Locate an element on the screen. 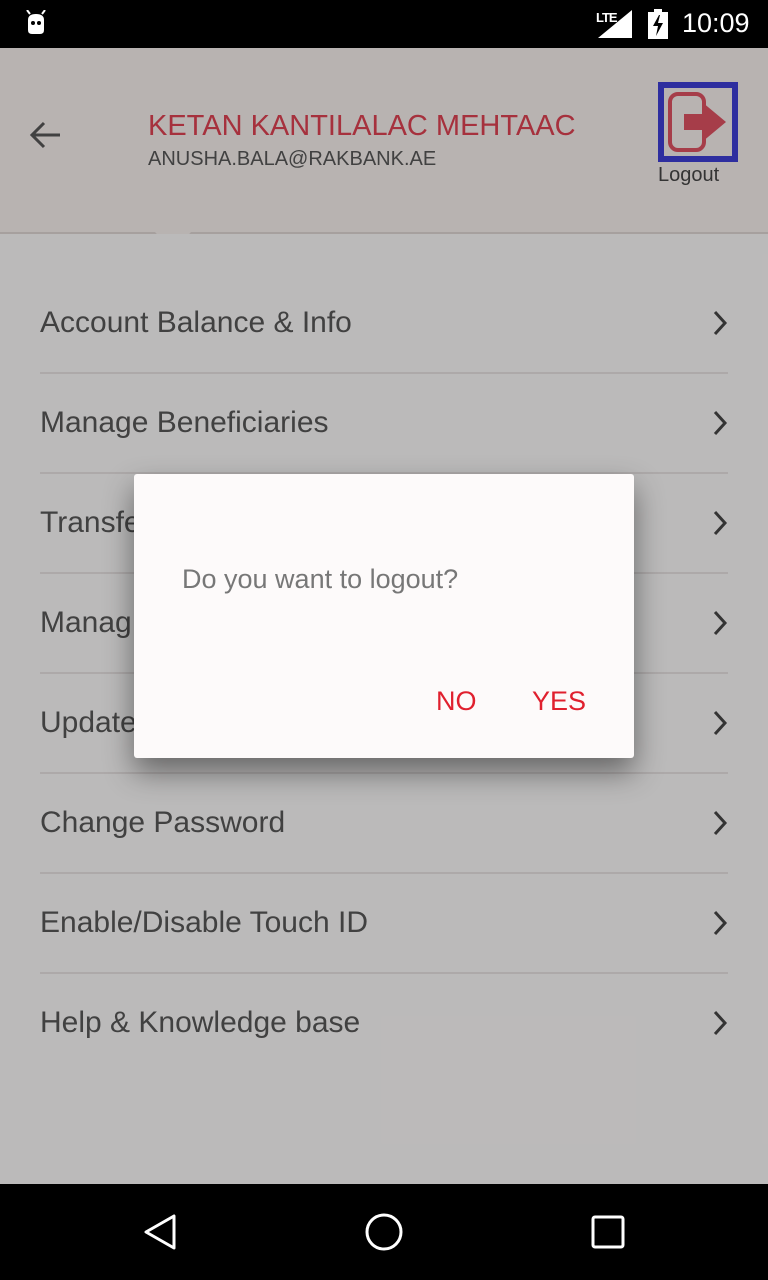 The width and height of the screenshot is (768, 1280). dialog-message: Do you want to logout? is located at coordinates (320, 579).